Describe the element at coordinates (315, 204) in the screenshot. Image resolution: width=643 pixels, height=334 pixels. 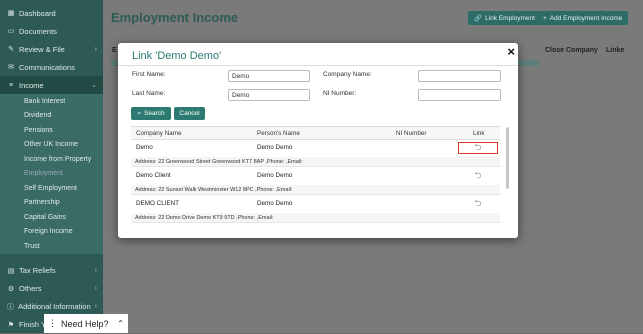
I see `table-row: DEMO CLIENT Demo Demo ⮌` at that location.